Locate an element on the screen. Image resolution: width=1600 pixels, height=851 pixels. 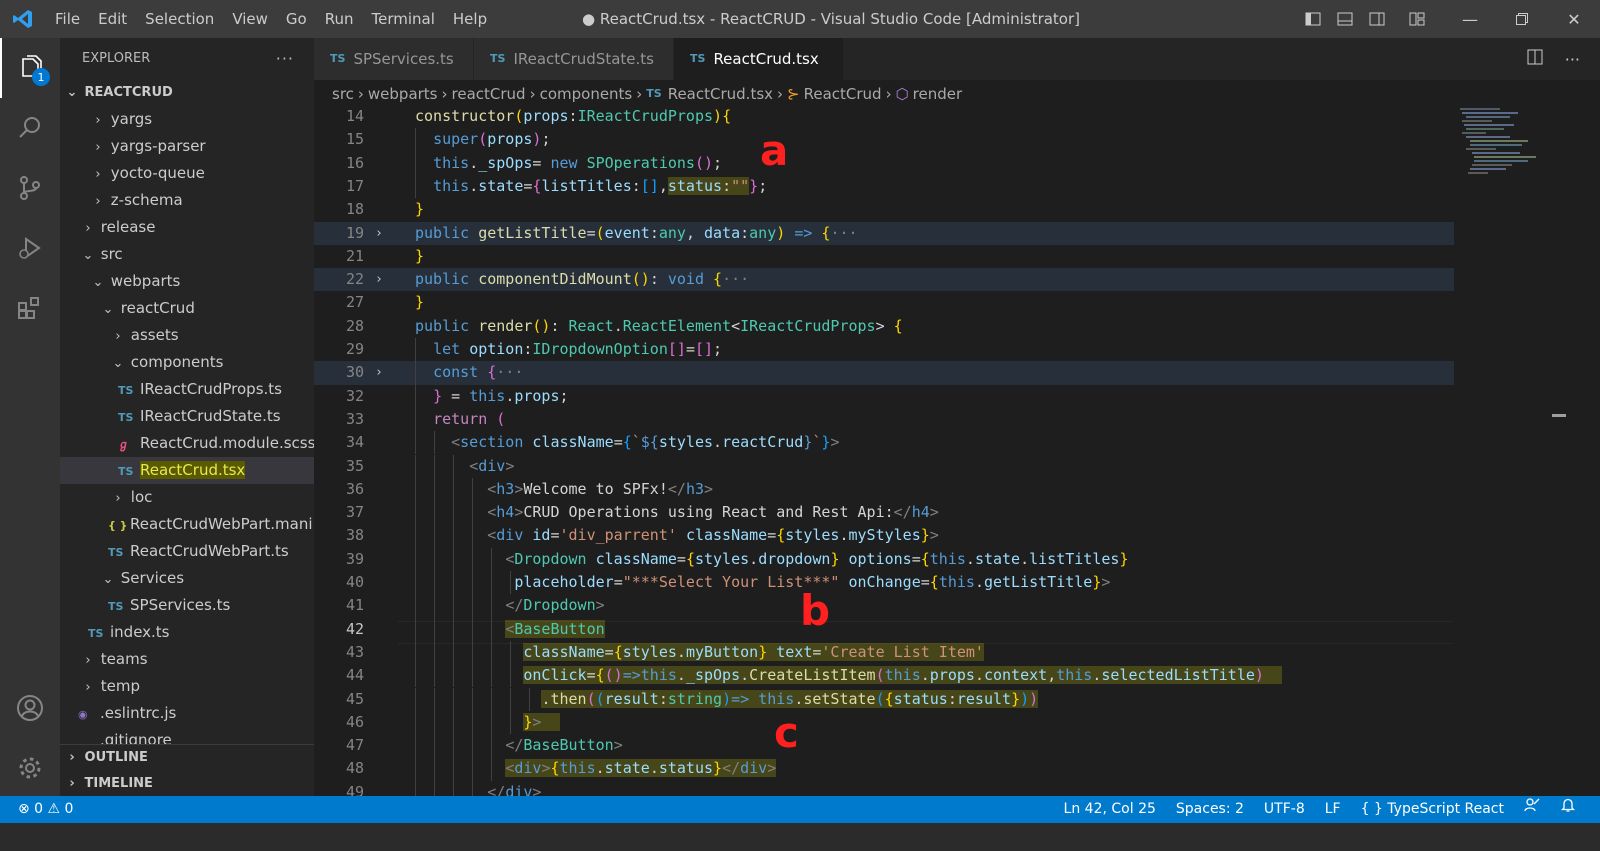
tree-file-spservices: TS SPServices.ts is located at coordinates (187, 605).